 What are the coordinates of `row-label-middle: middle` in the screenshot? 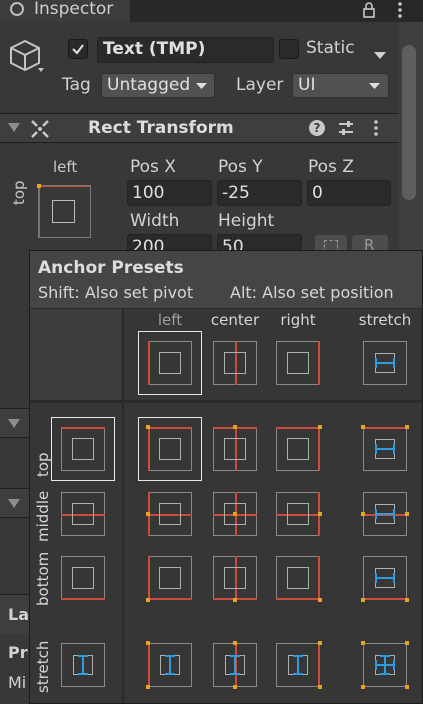 It's located at (43, 516).